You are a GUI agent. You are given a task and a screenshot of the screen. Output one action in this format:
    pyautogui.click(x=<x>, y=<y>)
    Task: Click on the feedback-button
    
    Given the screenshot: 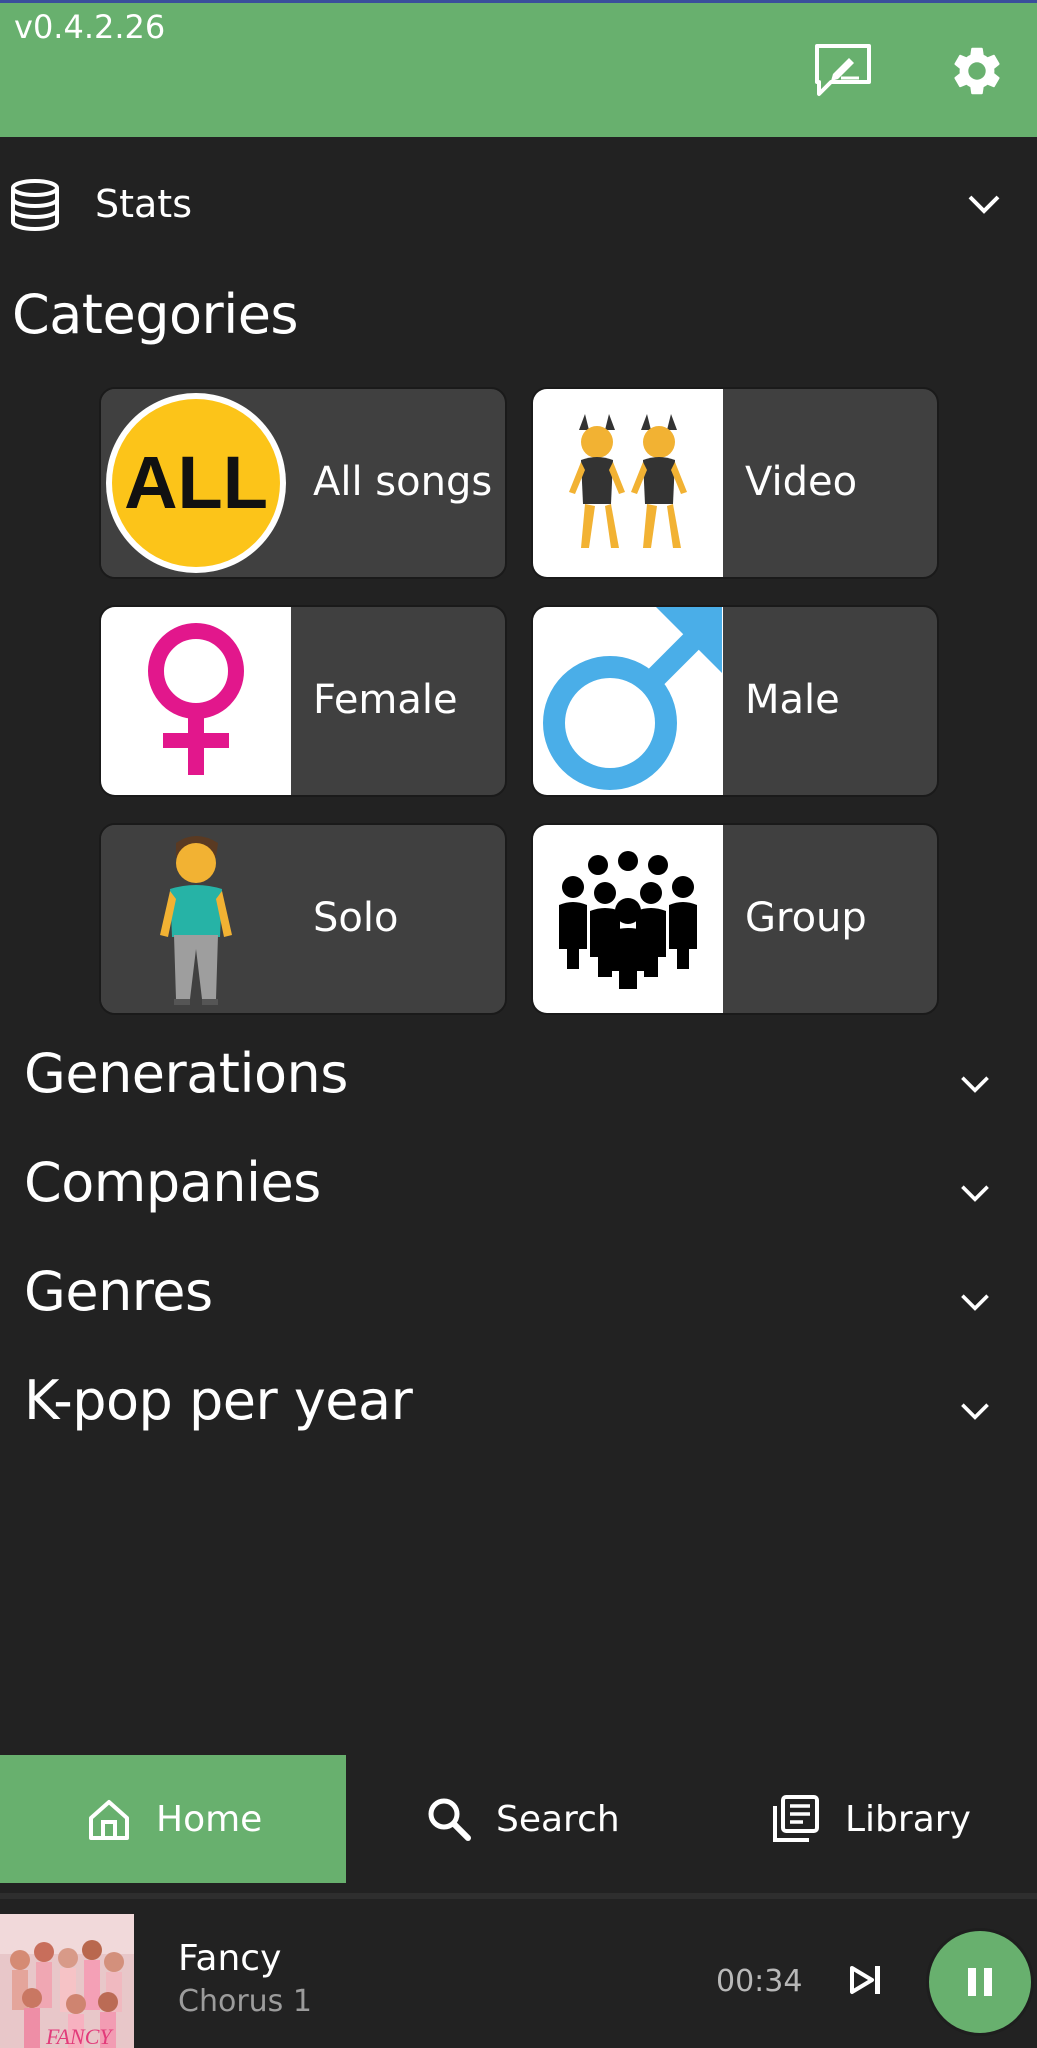 What is the action you would take?
    pyautogui.click(x=843, y=71)
    